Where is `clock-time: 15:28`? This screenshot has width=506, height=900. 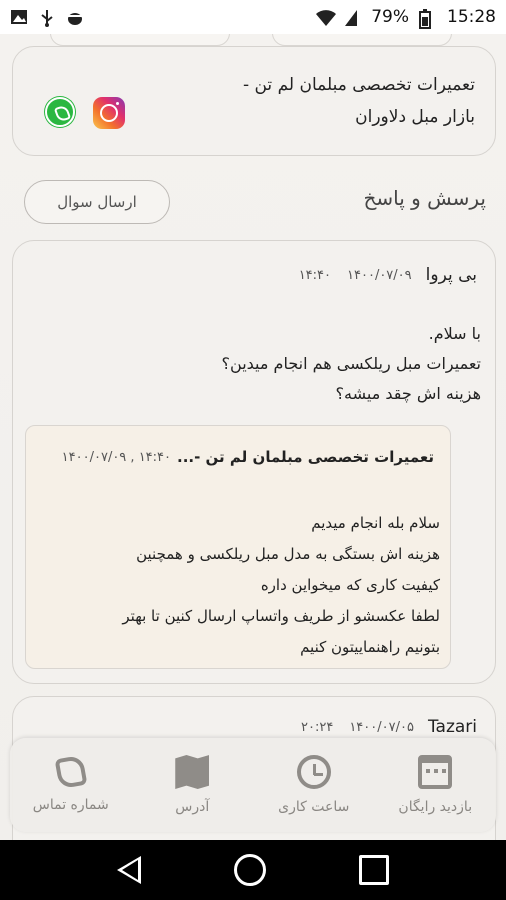 clock-time: 15:28 is located at coordinates (471, 17).